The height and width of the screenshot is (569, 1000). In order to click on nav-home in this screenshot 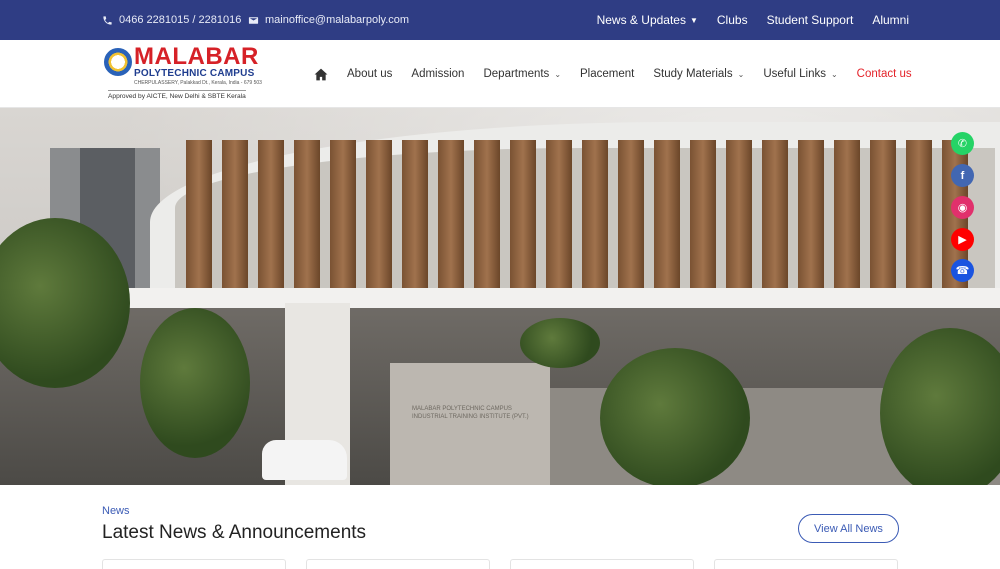, I will do `click(321, 74)`.